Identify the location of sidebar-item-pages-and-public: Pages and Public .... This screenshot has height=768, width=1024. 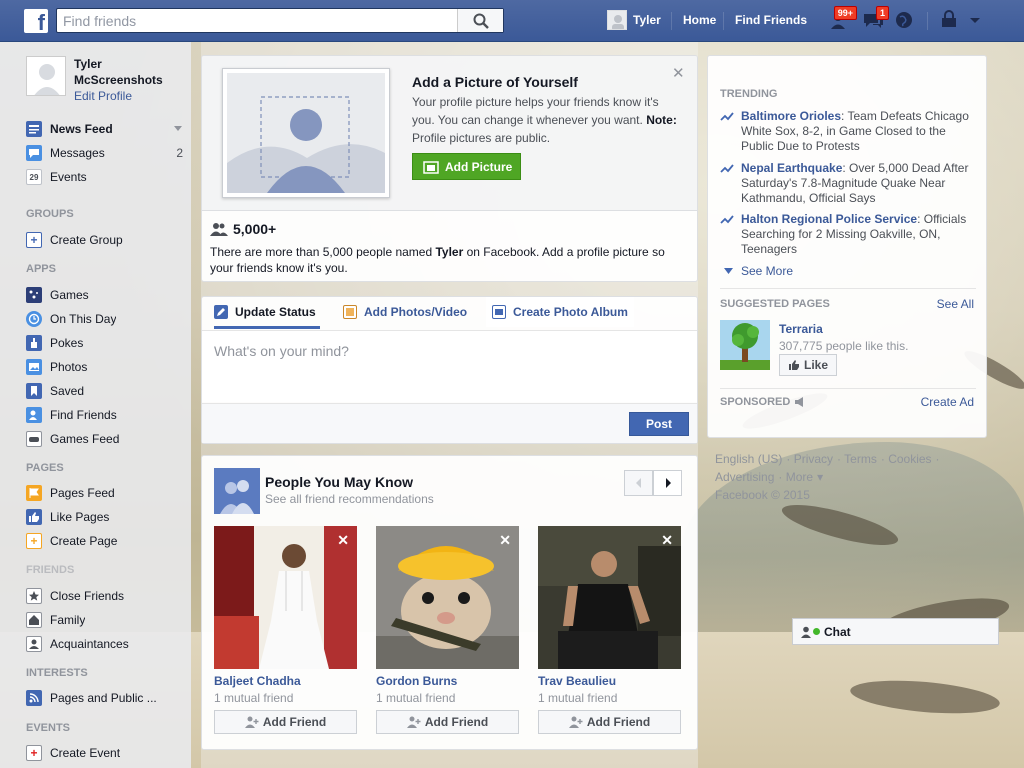
(106, 698).